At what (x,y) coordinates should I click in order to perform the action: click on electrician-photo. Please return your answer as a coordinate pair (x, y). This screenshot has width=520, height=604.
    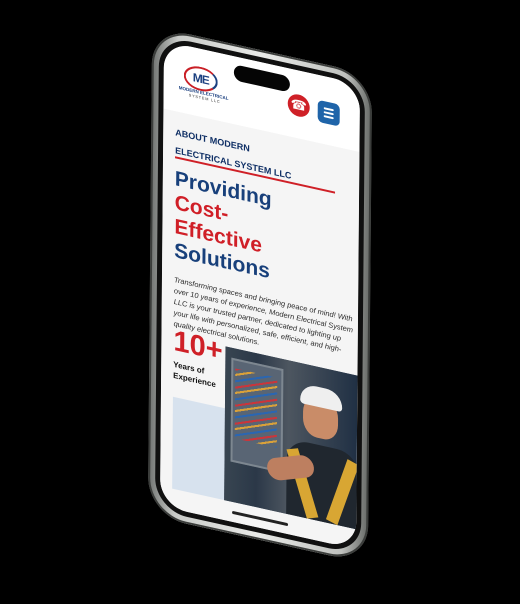
    Looking at the image, I should click on (291, 438).